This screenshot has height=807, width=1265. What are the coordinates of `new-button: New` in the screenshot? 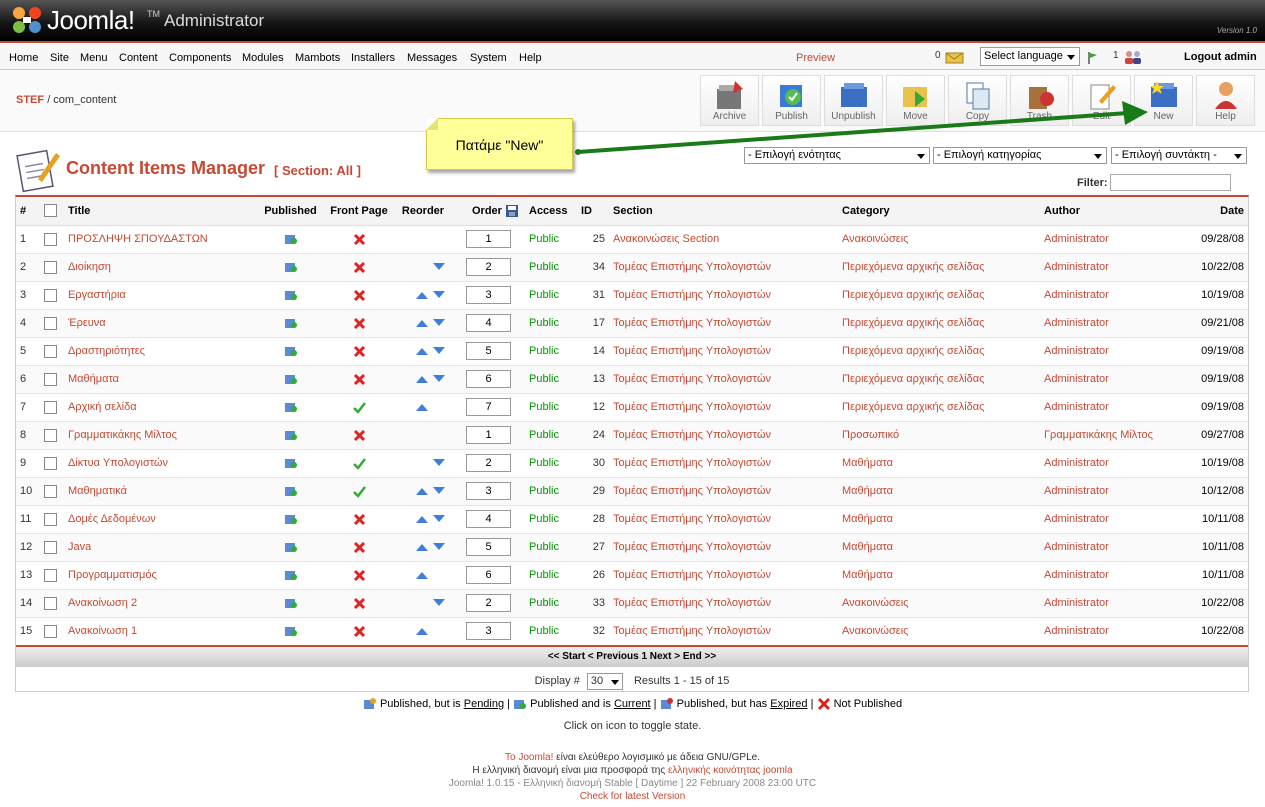 It's located at (1163, 100).